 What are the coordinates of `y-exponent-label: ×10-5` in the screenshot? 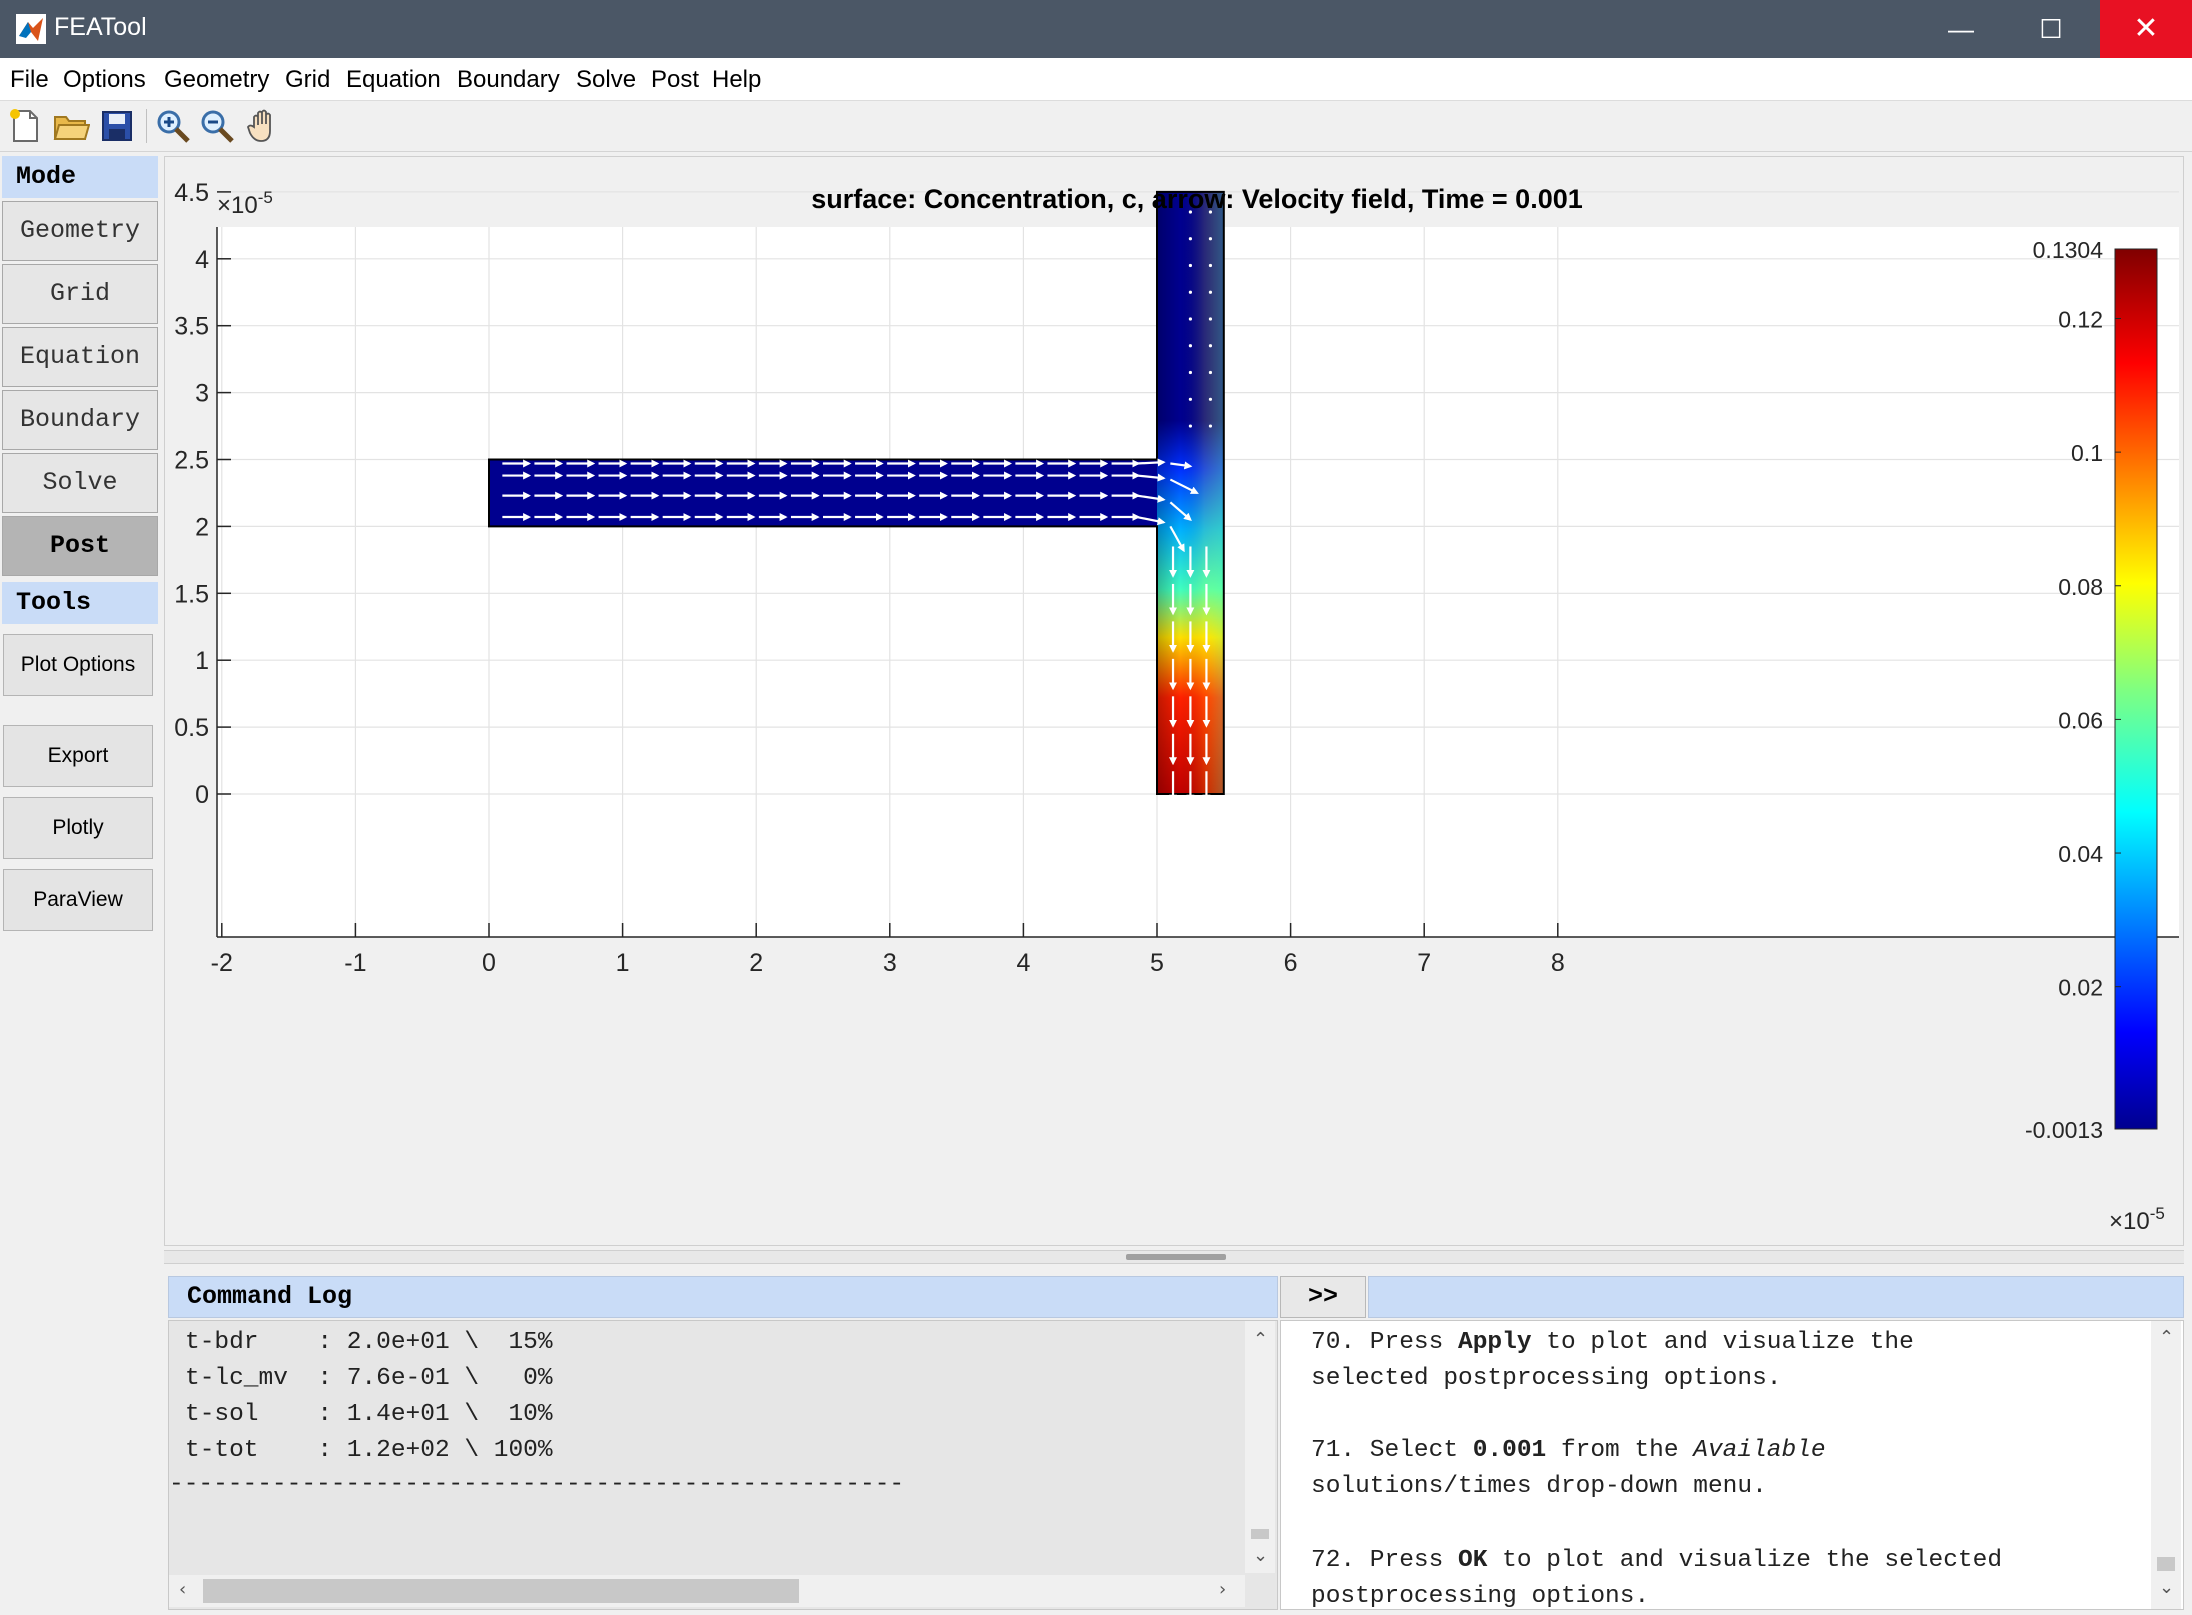 It's located at (245, 203).